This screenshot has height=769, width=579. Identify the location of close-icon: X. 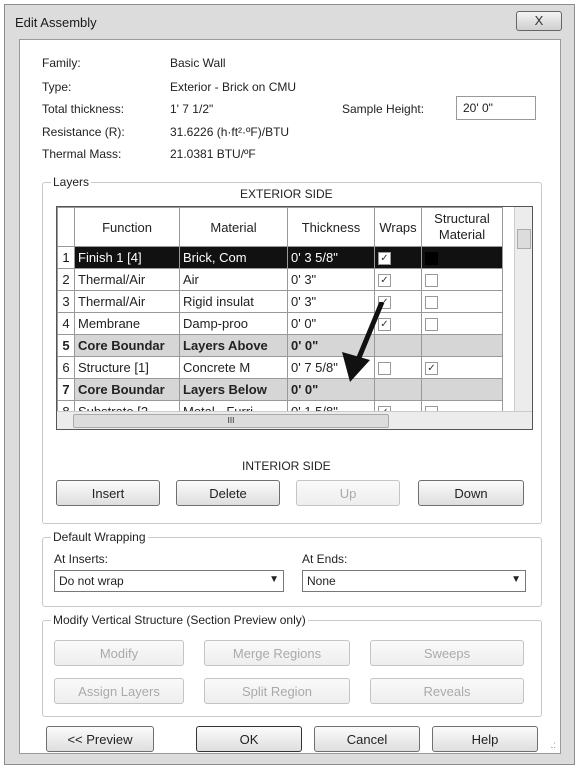
(539, 20).